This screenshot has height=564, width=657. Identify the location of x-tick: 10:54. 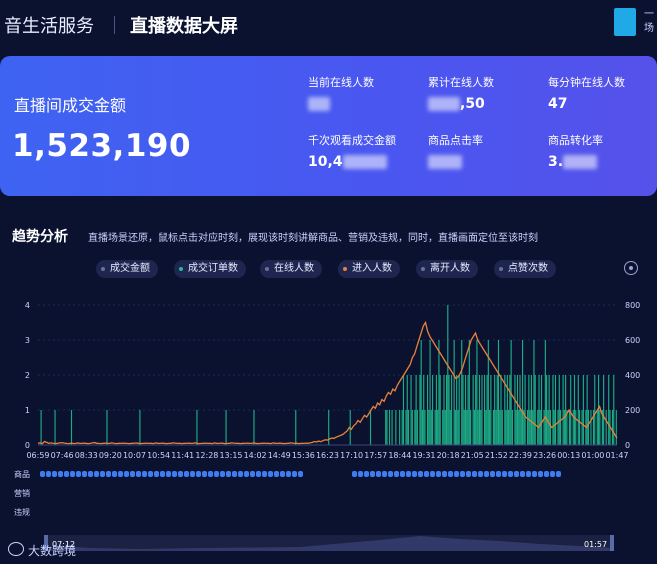
(158, 455).